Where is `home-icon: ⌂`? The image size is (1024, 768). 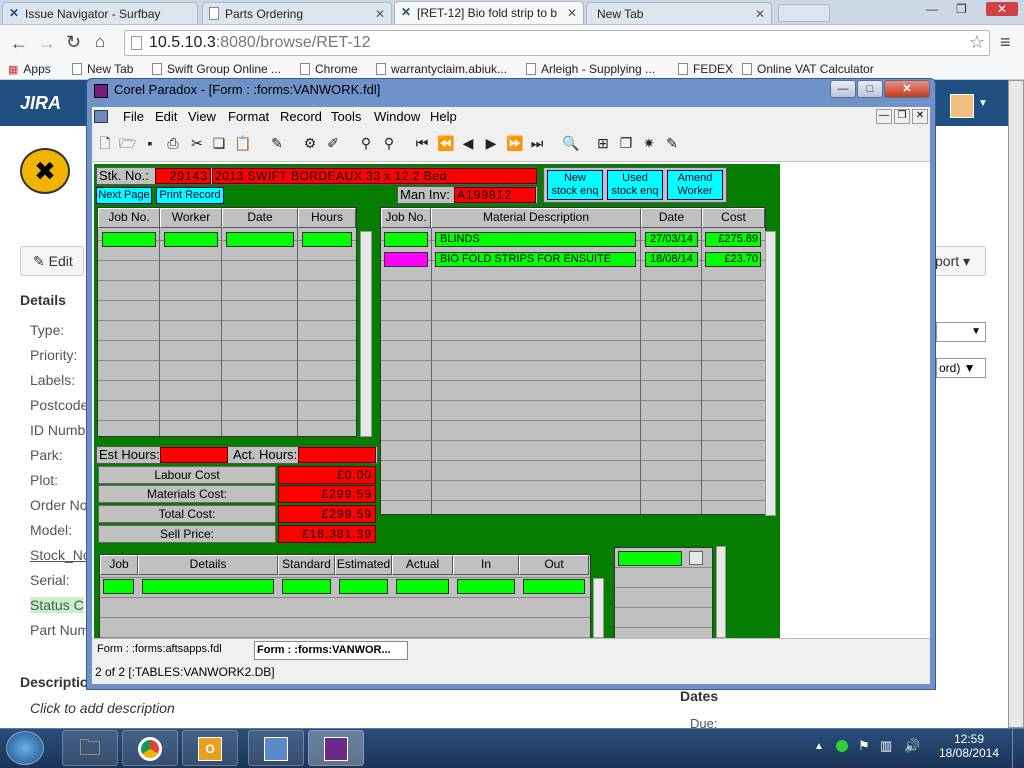 home-icon: ⌂ is located at coordinates (100, 42).